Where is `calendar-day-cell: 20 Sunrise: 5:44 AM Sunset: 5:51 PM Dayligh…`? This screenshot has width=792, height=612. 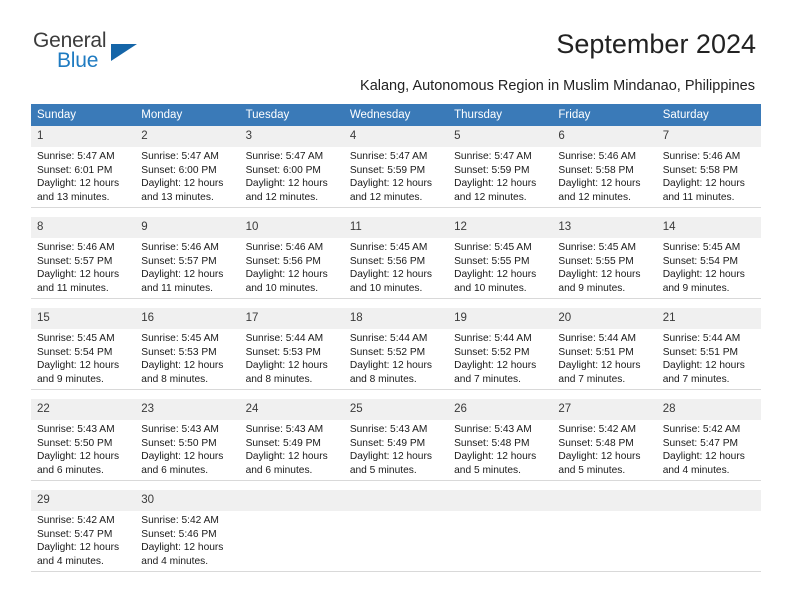
calendar-day-cell: 20 Sunrise: 5:44 AM Sunset: 5:51 PM Dayligh… is located at coordinates (604, 349).